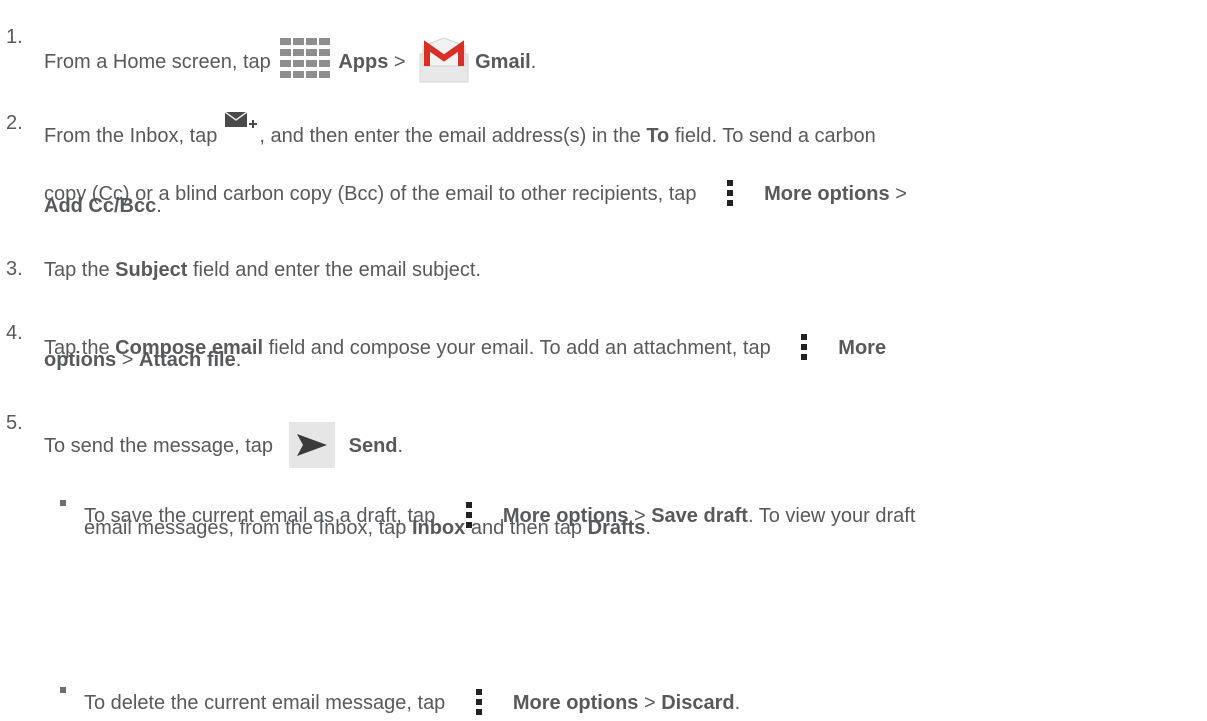 The height and width of the screenshot is (721, 1207). What do you see at coordinates (699, 516) in the screenshot?
I see `save-draft-label: Save draft` at bounding box center [699, 516].